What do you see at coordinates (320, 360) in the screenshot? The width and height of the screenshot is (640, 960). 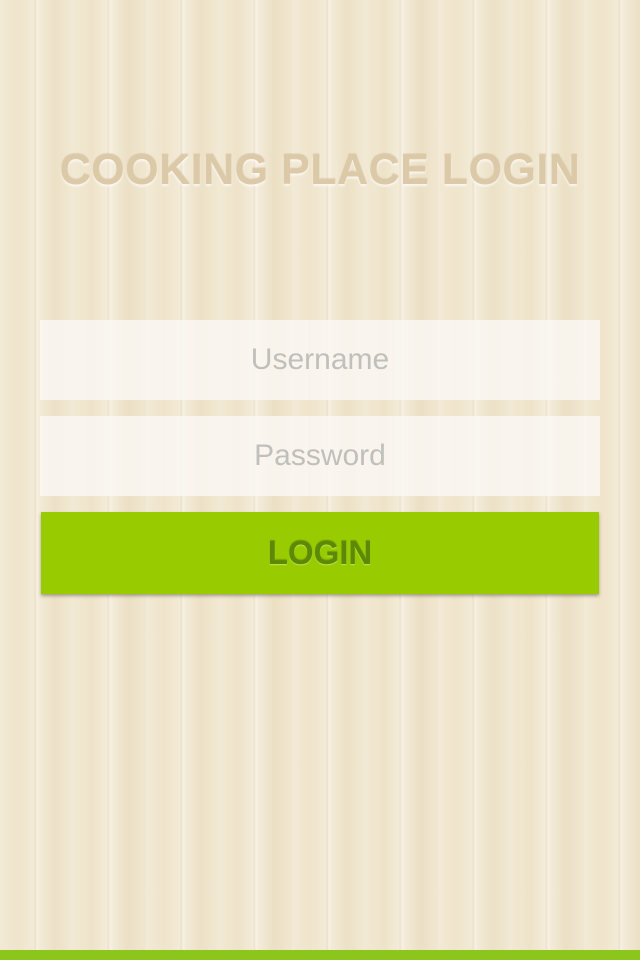 I see `username-input` at bounding box center [320, 360].